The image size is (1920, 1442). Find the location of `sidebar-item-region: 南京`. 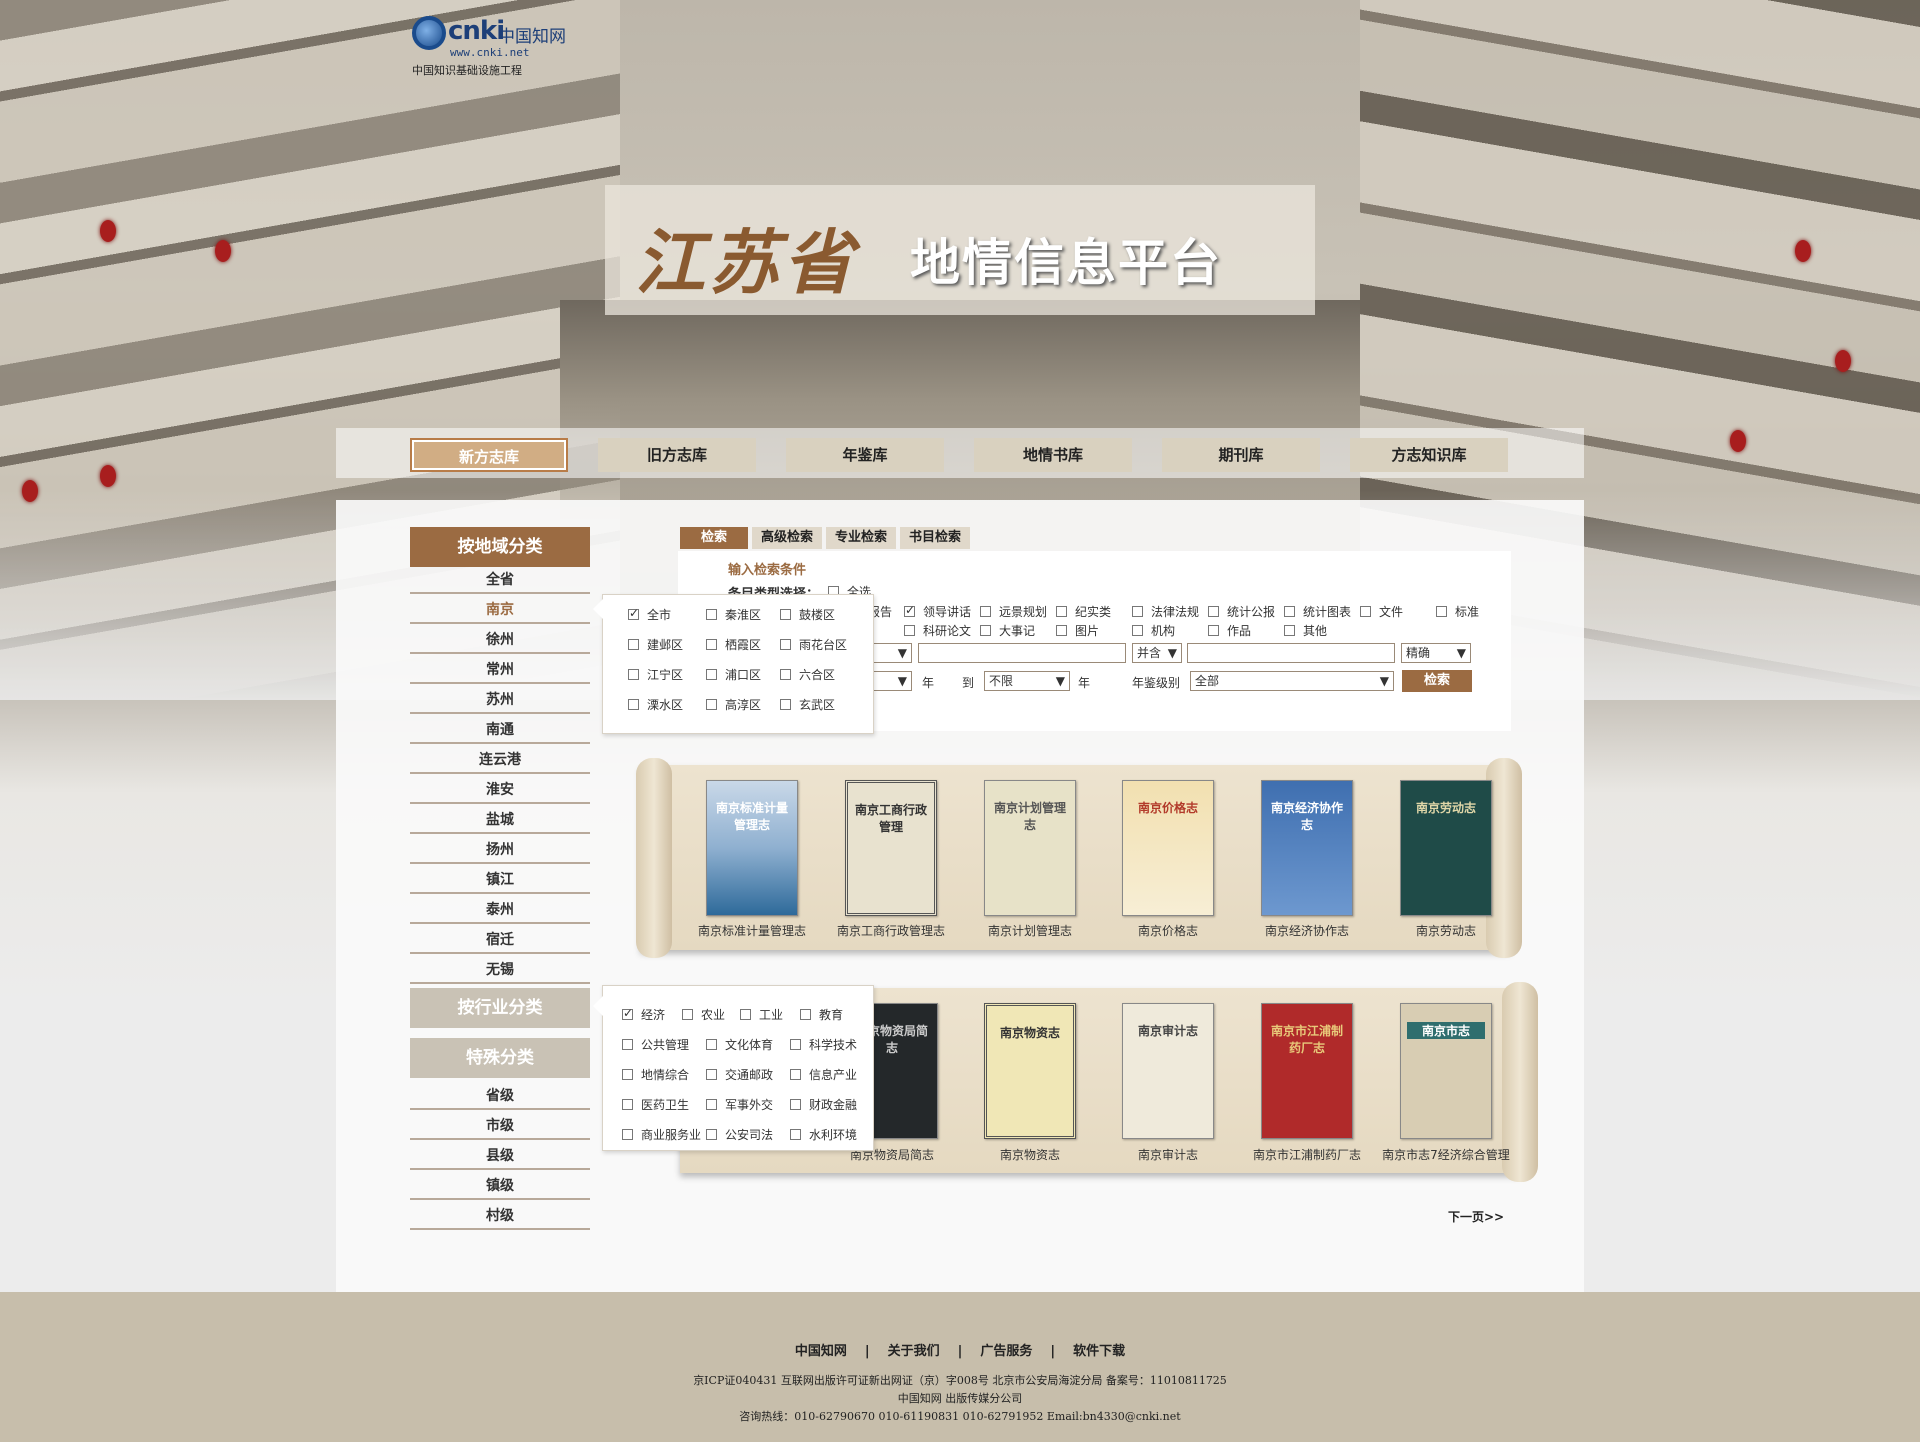

sidebar-item-region: 南京 is located at coordinates (500, 610).